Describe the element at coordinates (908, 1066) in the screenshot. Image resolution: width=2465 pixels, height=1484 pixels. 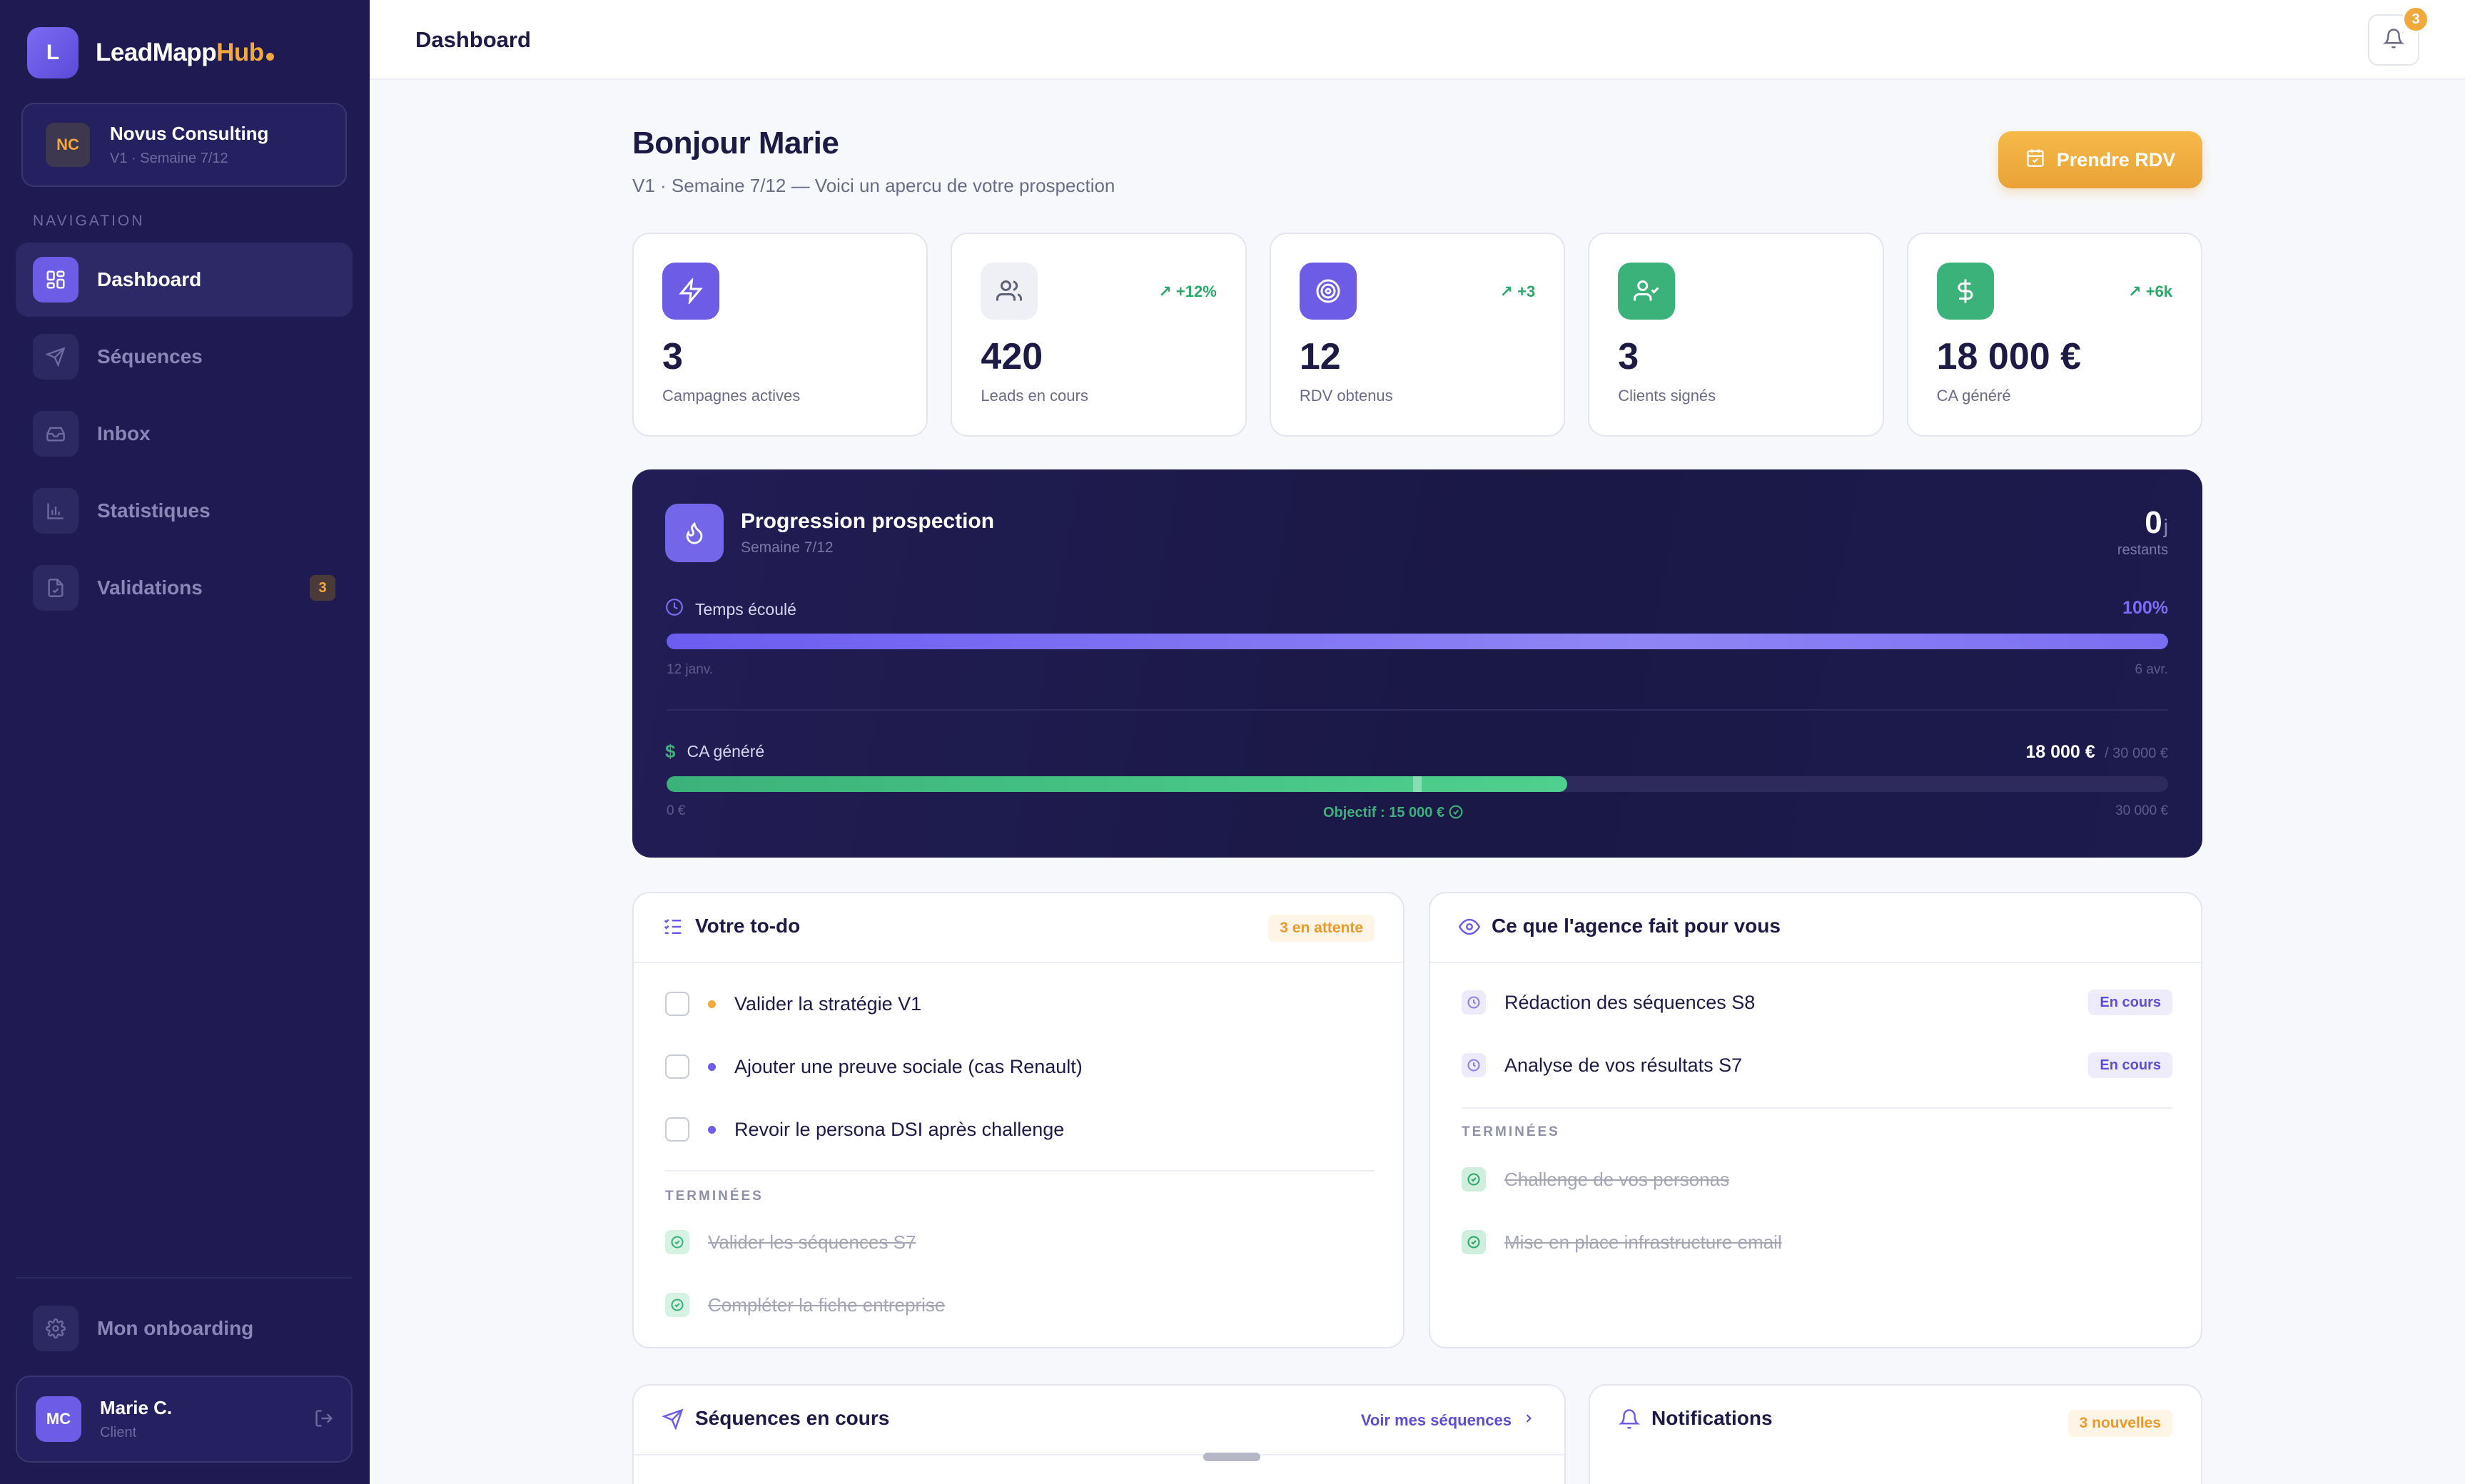
I see `todo-text: Ajouter une preuve sociale (cas Renault)` at that location.